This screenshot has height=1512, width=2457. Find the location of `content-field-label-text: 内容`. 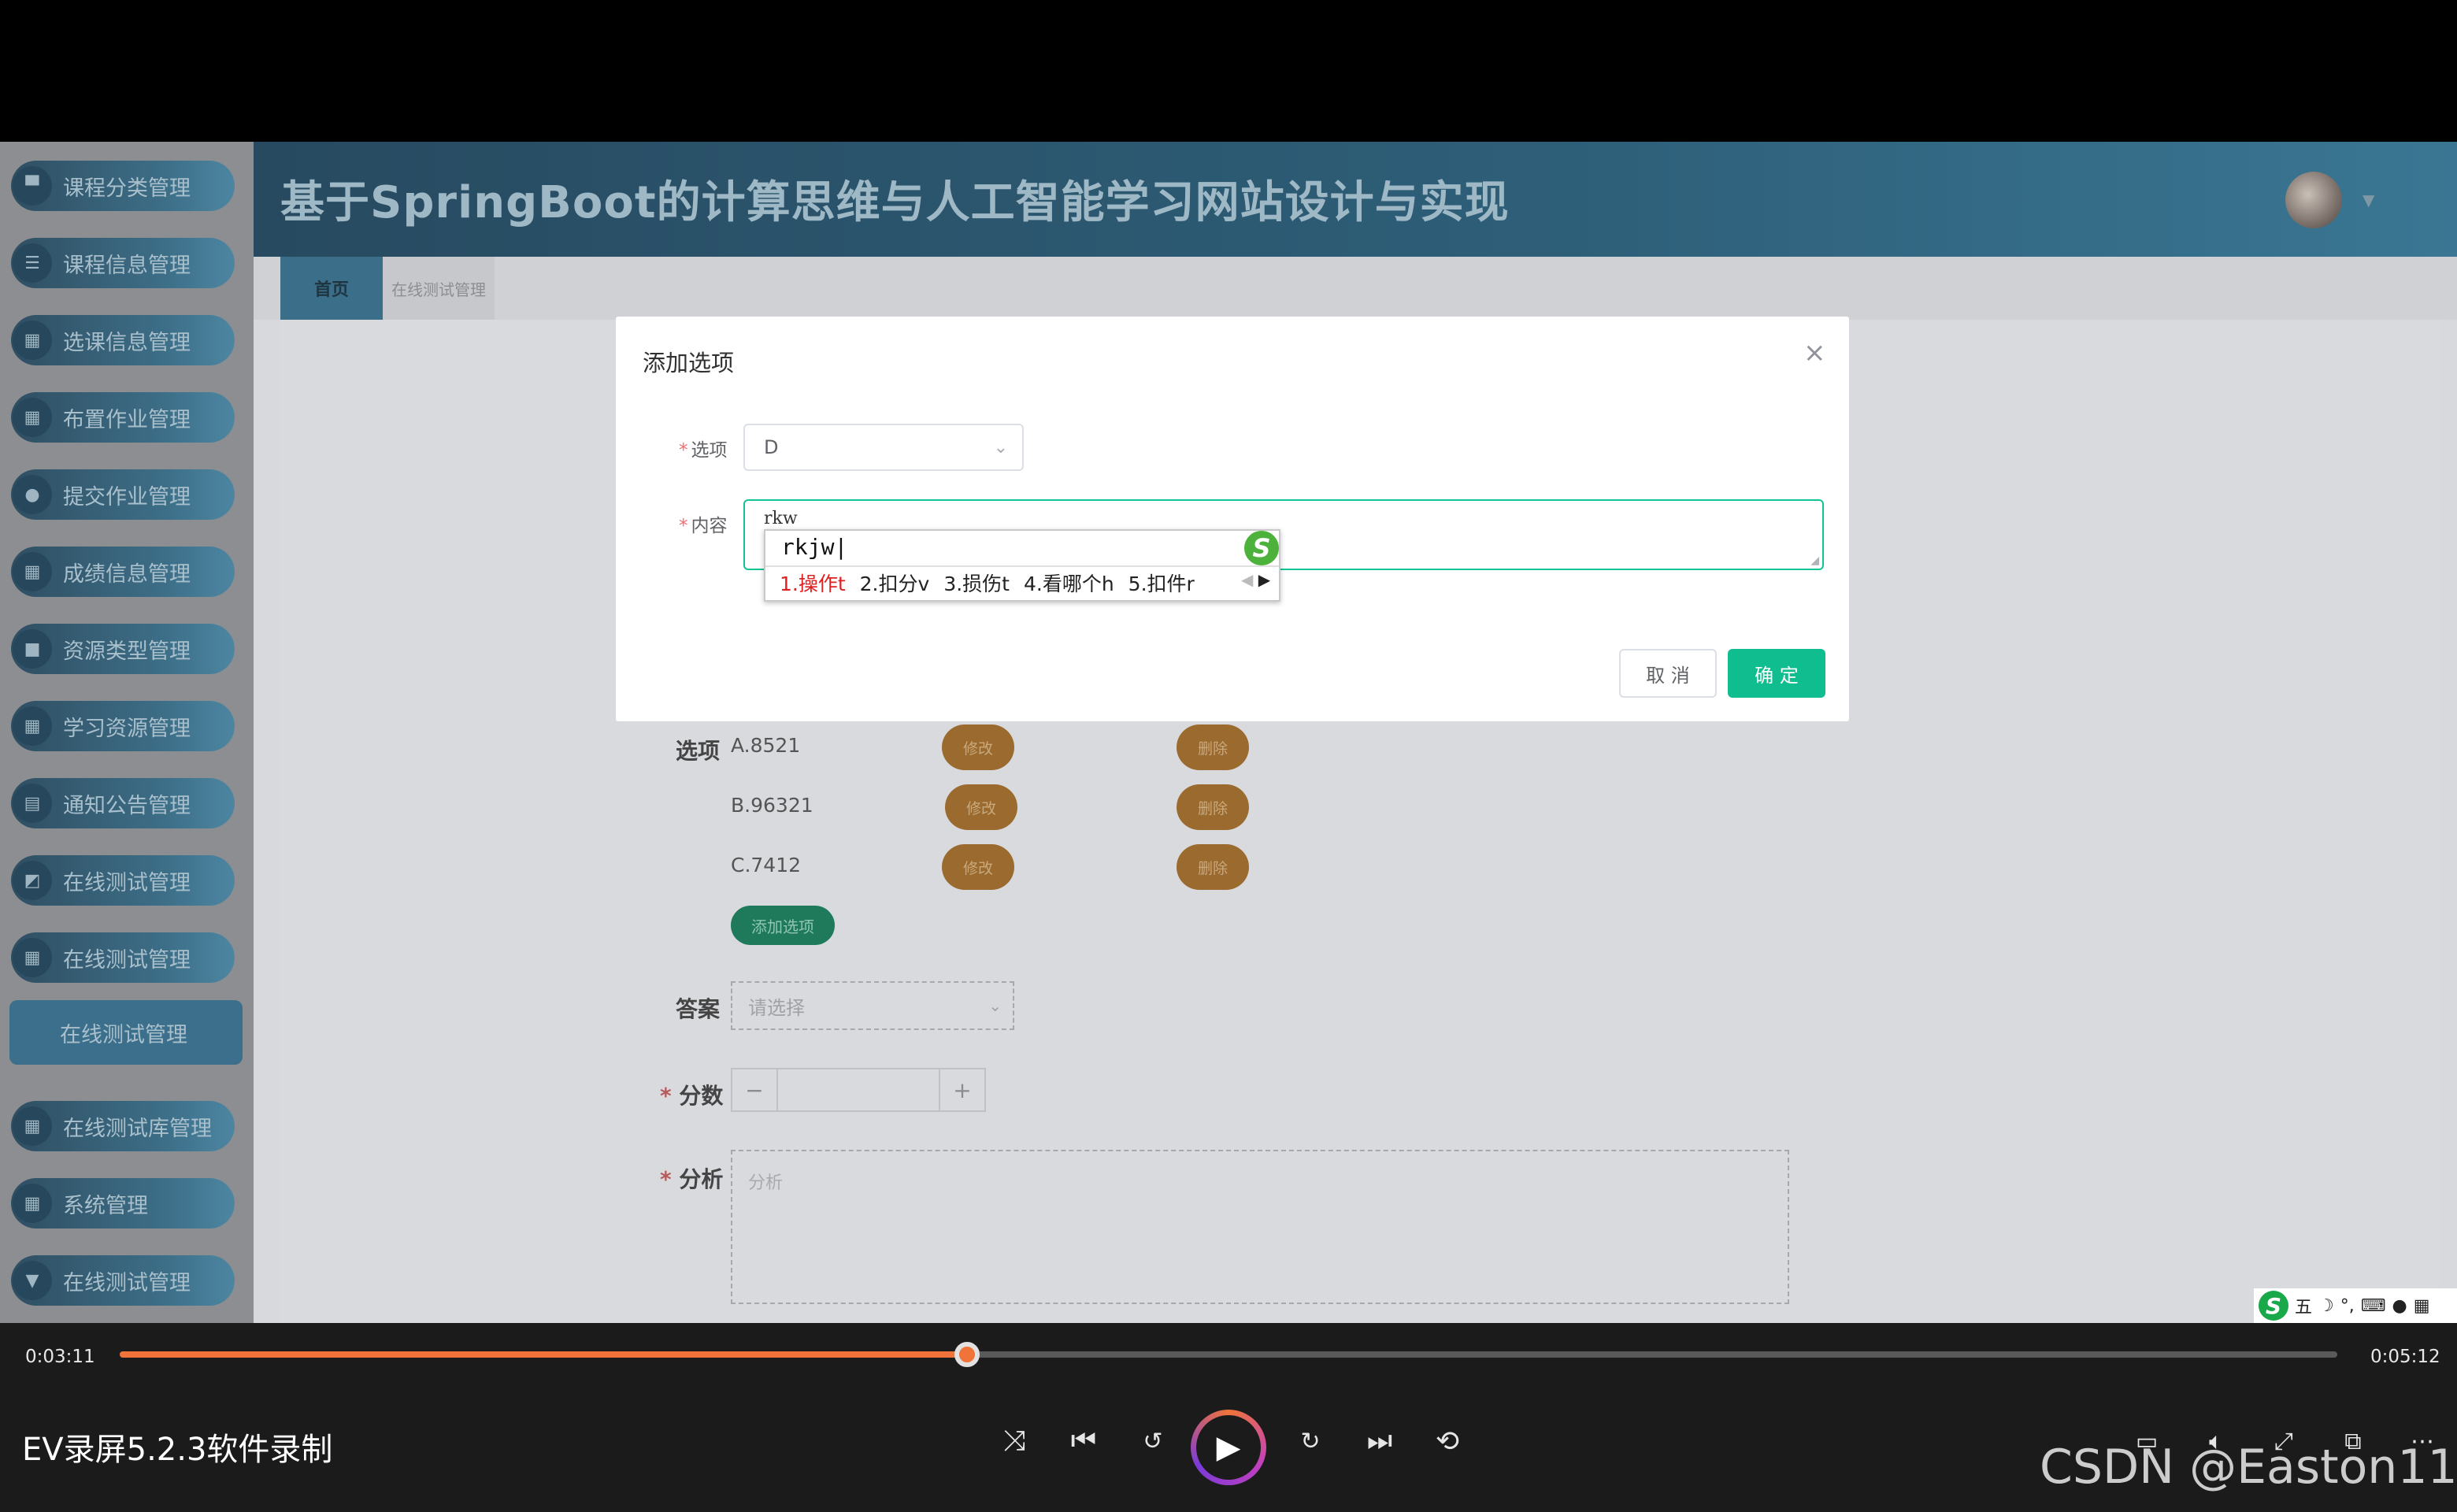

content-field-label-text: 内容 is located at coordinates (709, 526).